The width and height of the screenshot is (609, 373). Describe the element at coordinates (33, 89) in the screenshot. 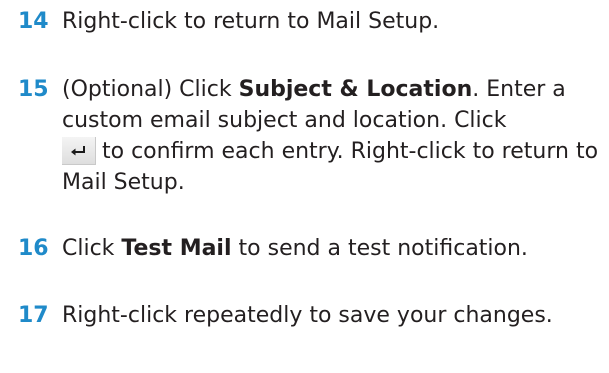

I see `step-number: 15` at that location.